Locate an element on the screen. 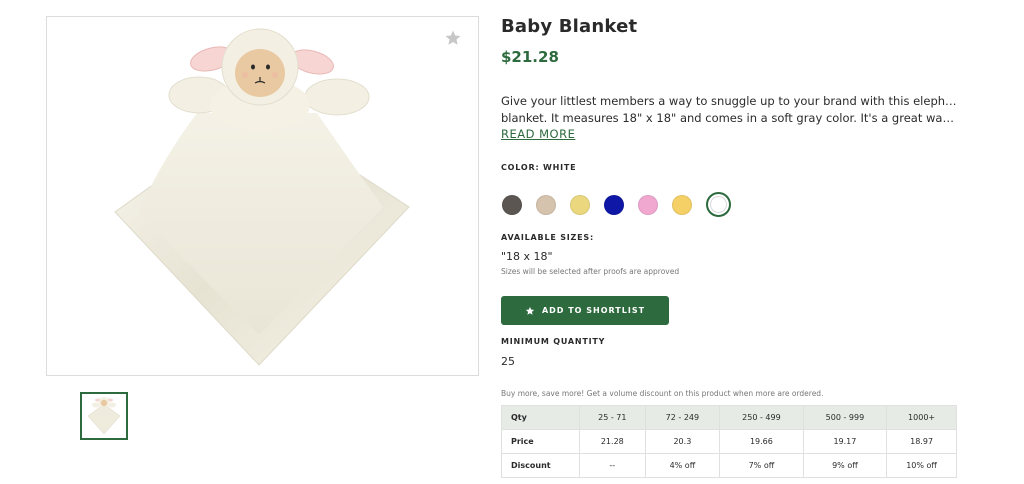 Image resolution: width=1024 pixels, height=484 pixels. read-more-link: READ MORE is located at coordinates (538, 134).